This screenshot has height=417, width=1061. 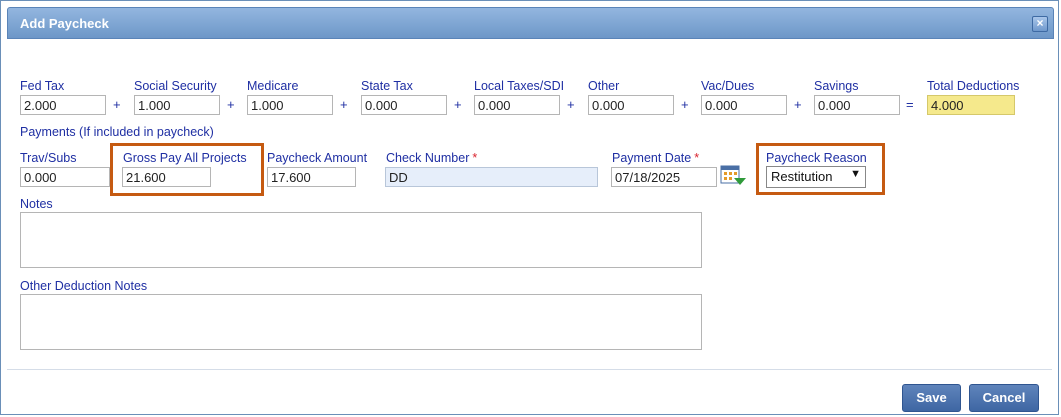 What do you see at coordinates (273, 86) in the screenshot?
I see `medicare-label: Medicare` at bounding box center [273, 86].